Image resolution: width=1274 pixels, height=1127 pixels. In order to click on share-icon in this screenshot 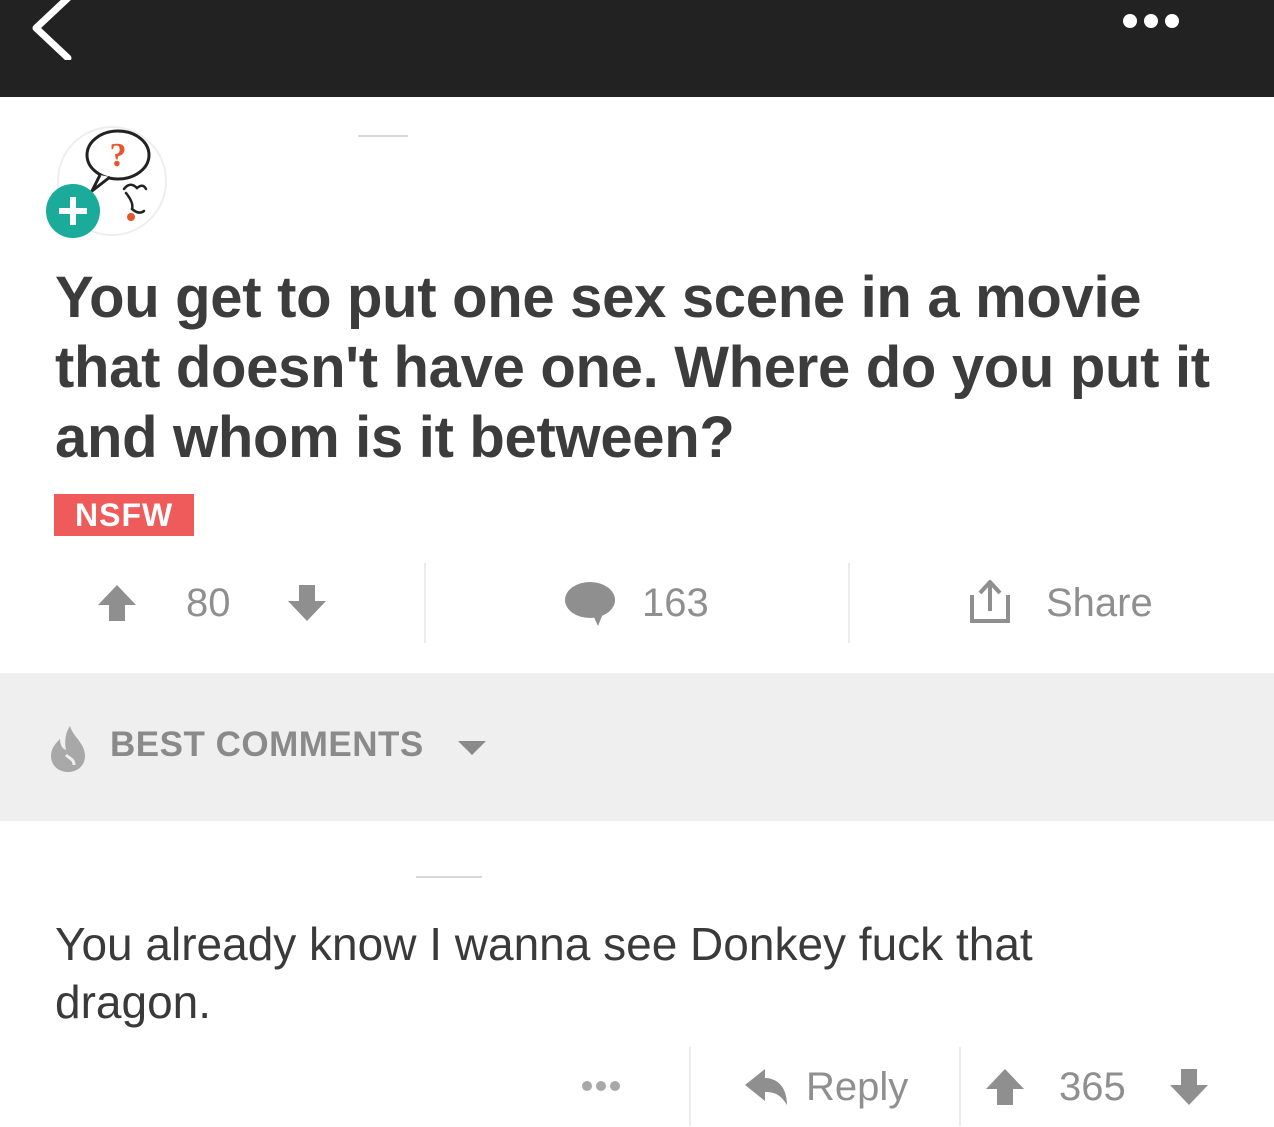, I will do `click(990, 601)`.